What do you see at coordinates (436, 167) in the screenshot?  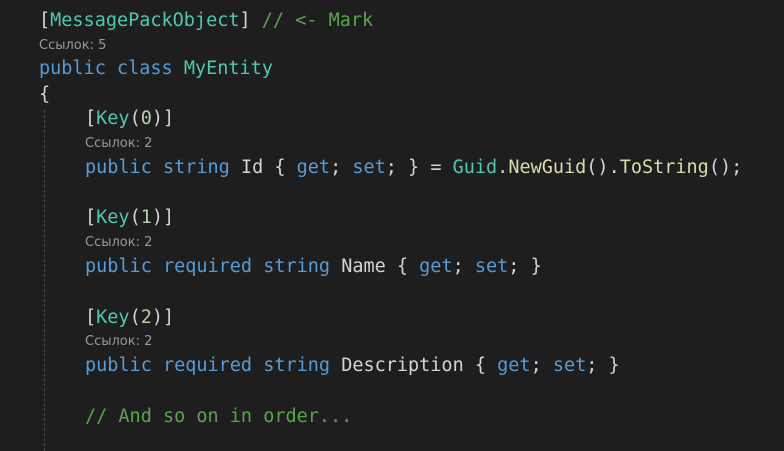 I see `assign-operator: =` at bounding box center [436, 167].